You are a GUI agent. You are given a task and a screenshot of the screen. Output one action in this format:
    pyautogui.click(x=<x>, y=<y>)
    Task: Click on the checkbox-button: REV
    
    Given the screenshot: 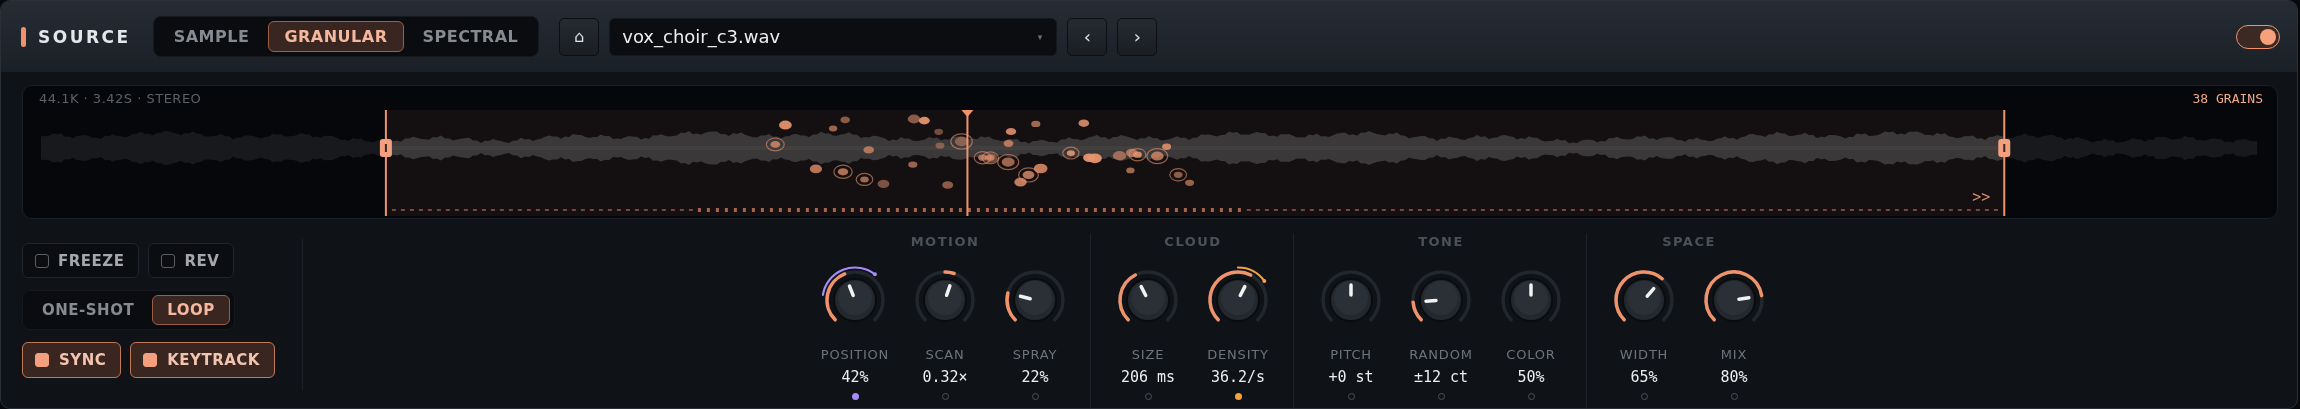 What is the action you would take?
    pyautogui.click(x=191, y=260)
    